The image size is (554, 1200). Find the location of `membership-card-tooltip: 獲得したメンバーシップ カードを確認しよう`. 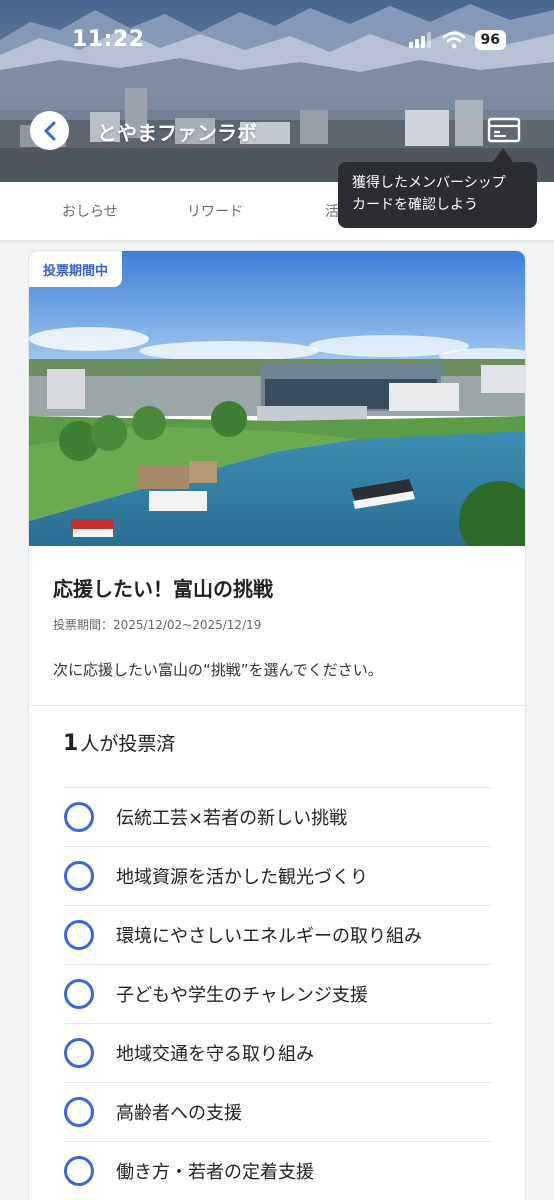

membership-card-tooltip: 獲得したメンバーシップ カードを確認しよう is located at coordinates (437, 195).